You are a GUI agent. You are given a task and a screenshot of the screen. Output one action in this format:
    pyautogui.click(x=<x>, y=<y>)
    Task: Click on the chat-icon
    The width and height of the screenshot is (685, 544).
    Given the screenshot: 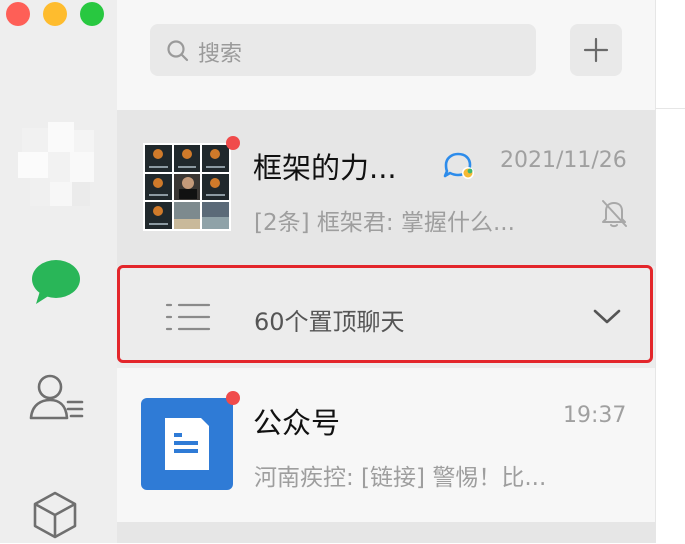 What is the action you would take?
    pyautogui.click(x=56, y=282)
    